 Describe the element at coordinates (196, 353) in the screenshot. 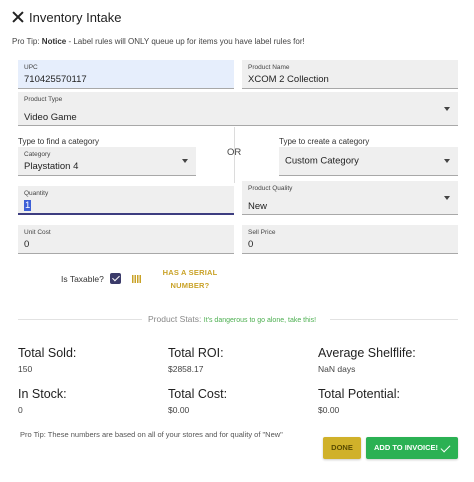

I see `total-roi-label: Total ROI:` at that location.